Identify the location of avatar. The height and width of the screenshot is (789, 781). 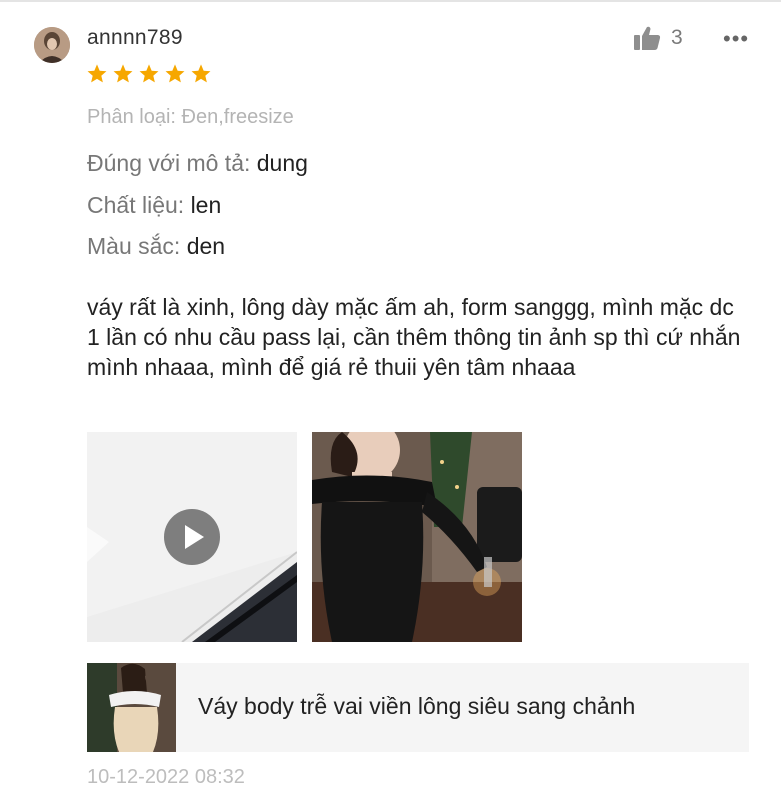
(52, 45).